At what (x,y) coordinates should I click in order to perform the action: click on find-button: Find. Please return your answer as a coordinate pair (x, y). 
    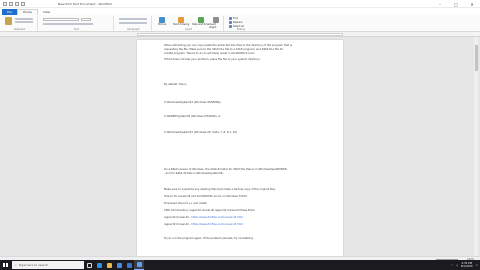
    Looking at the image, I should click on (233, 18).